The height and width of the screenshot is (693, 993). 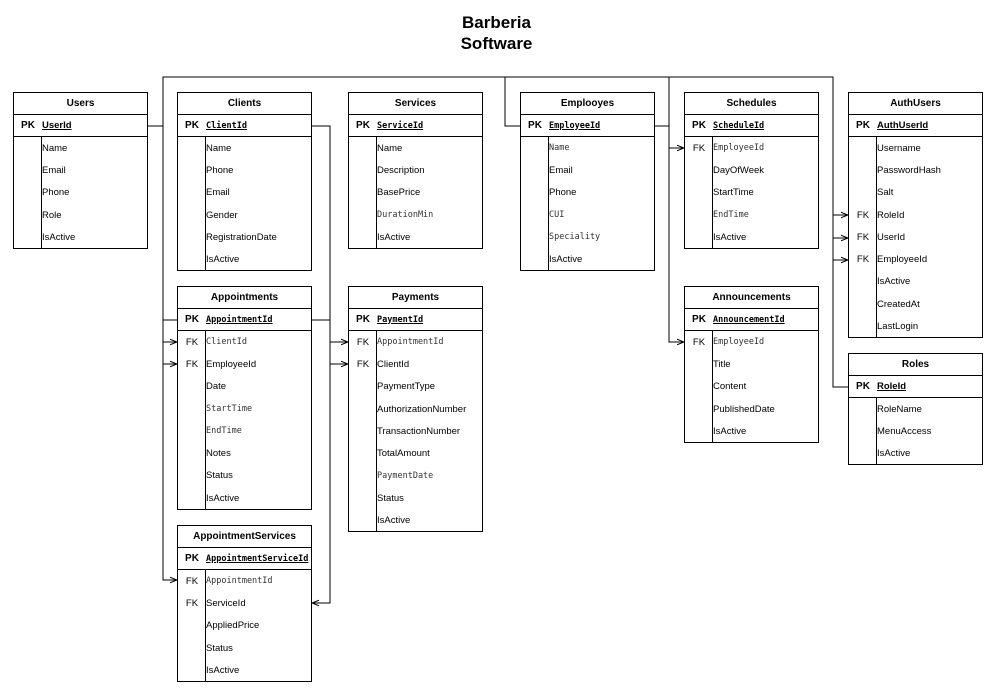 What do you see at coordinates (557, 215) in the screenshot?
I see `field-name: CUI` at bounding box center [557, 215].